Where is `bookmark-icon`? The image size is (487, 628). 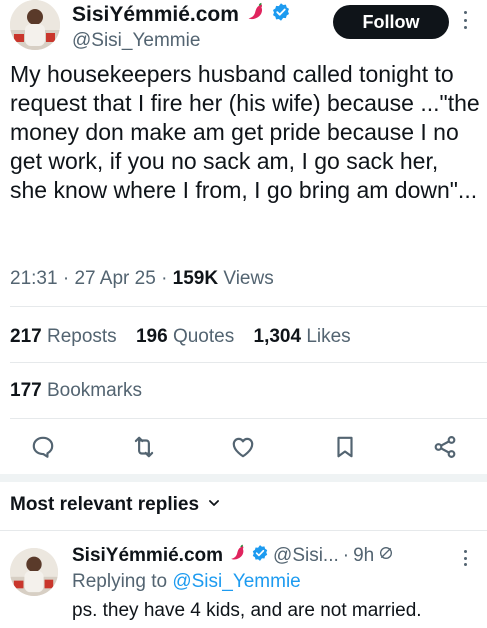 bookmark-icon is located at coordinates (345, 447).